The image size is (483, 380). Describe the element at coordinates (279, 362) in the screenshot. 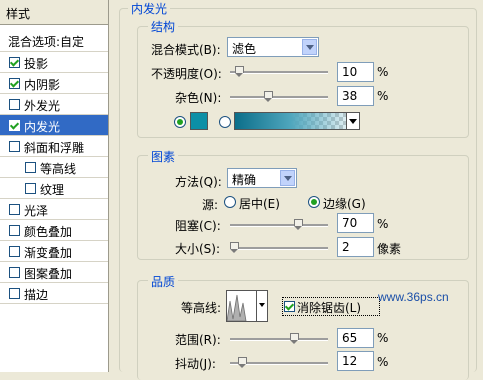

I see `jitter-slider` at that location.